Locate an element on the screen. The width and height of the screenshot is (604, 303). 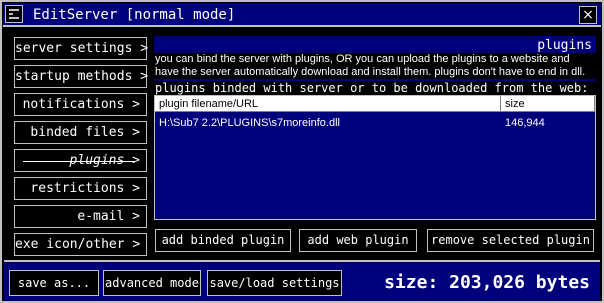
nav-server-settings: server settings > is located at coordinates (81, 48).